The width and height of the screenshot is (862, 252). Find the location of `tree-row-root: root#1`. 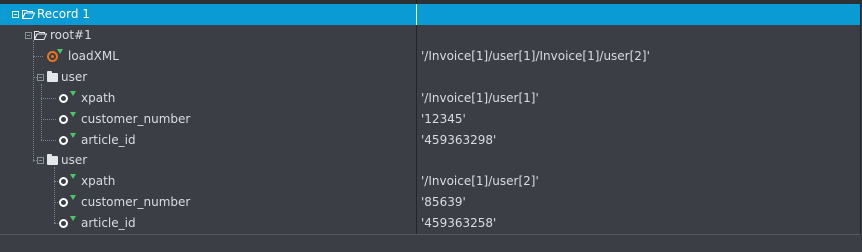

tree-row-root: root#1 is located at coordinates (430, 35).